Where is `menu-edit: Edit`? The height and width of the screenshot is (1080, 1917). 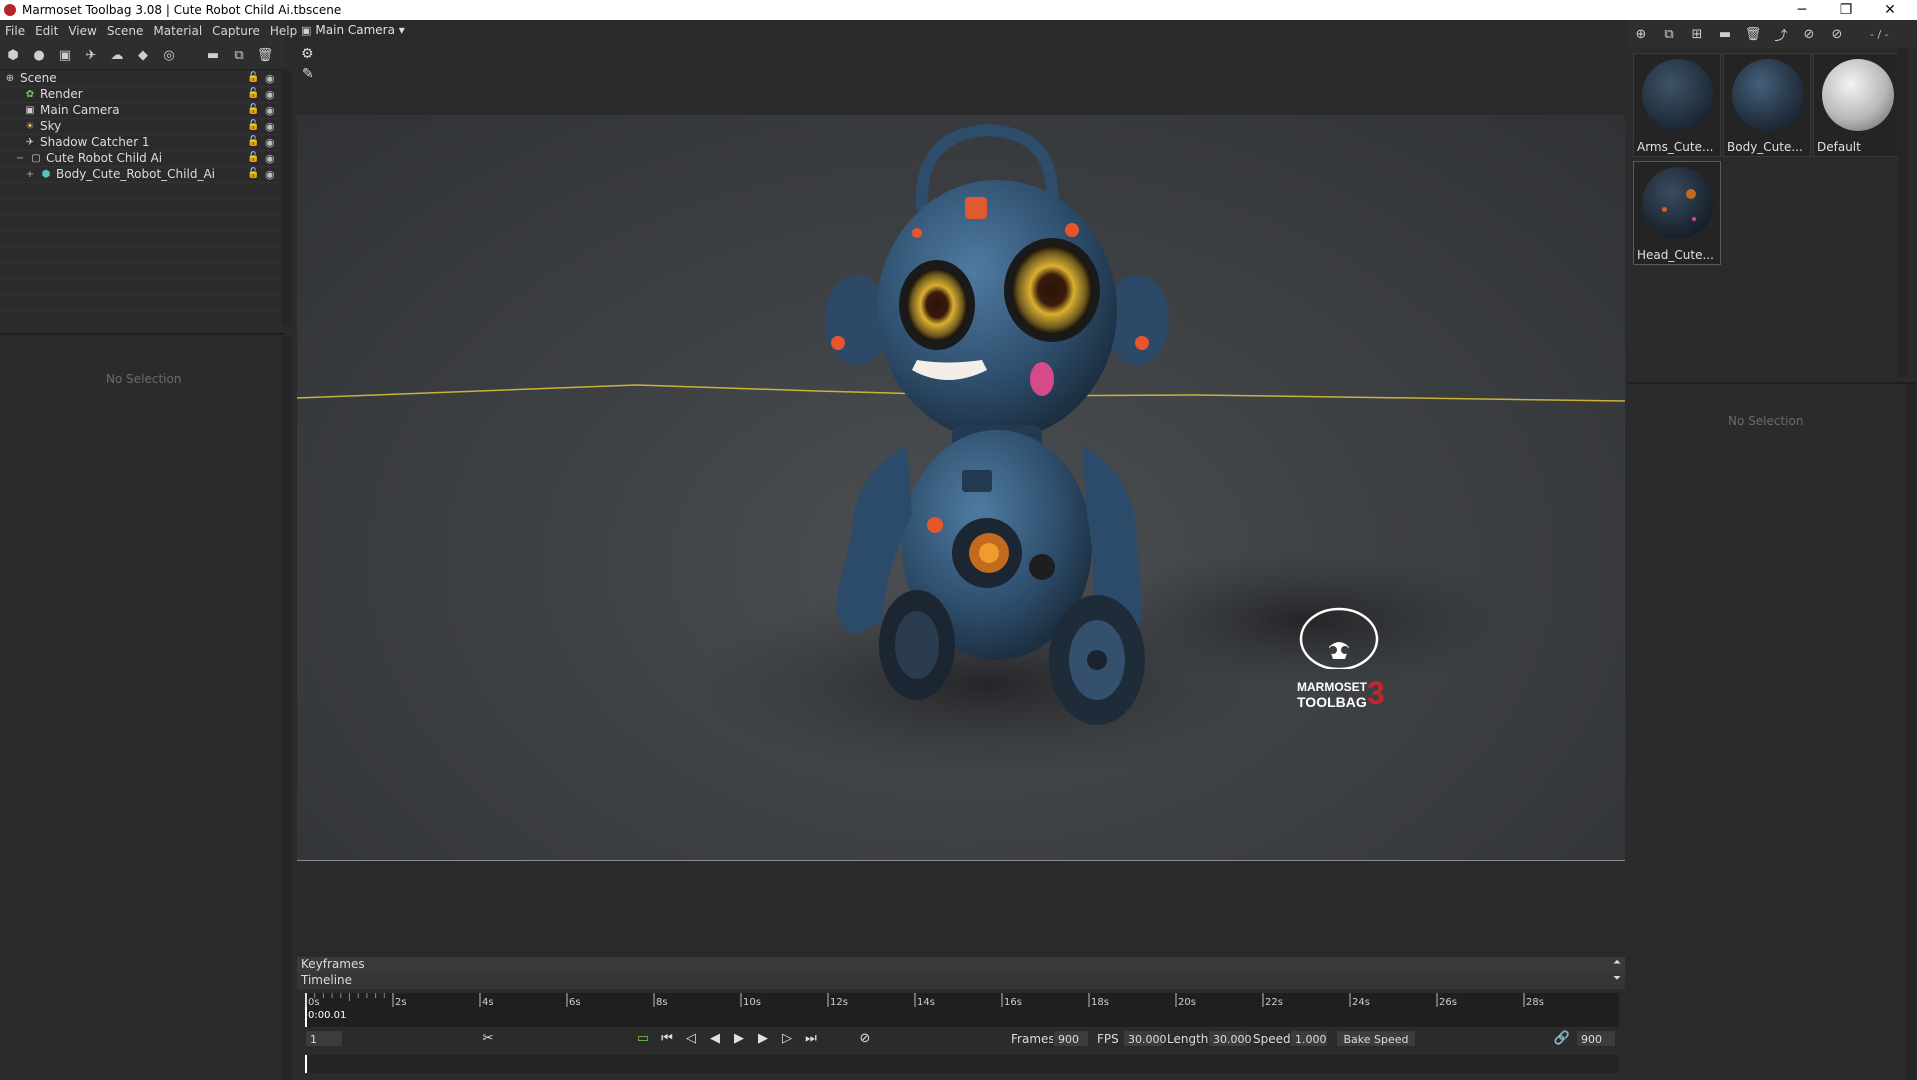 menu-edit: Edit is located at coordinates (46, 31).